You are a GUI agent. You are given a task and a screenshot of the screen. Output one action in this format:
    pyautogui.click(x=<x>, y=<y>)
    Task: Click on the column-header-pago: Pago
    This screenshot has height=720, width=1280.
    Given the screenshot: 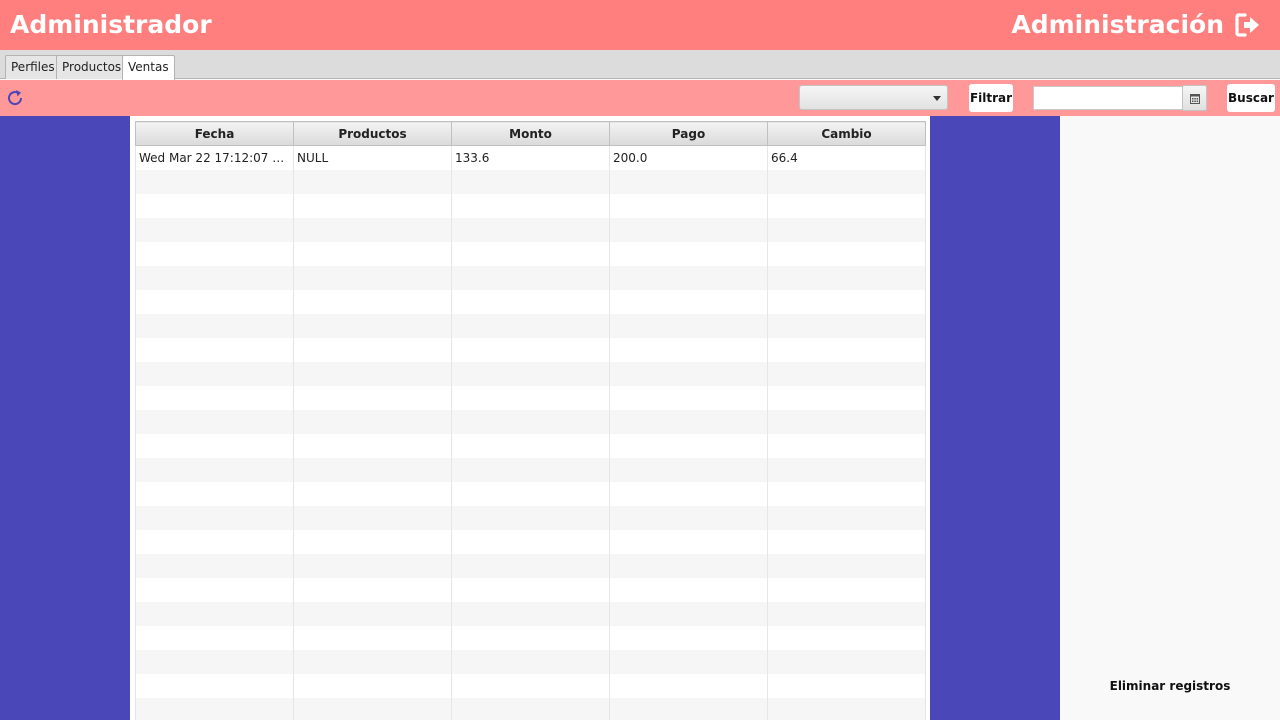 What is the action you would take?
    pyautogui.click(x=688, y=133)
    